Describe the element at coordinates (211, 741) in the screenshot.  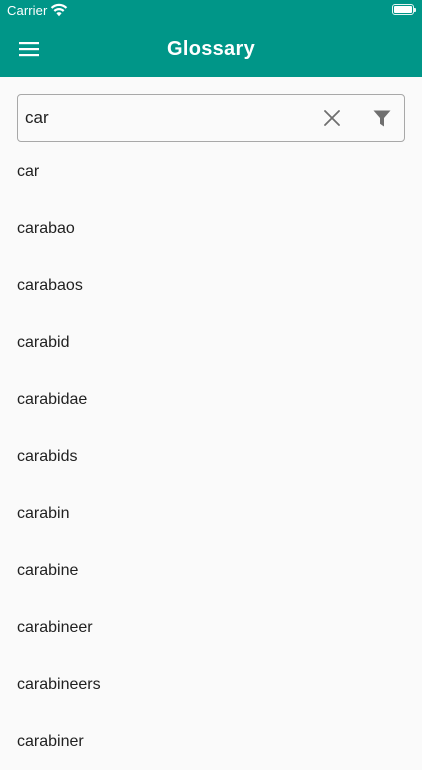
I see `list-item: carabiner` at that location.